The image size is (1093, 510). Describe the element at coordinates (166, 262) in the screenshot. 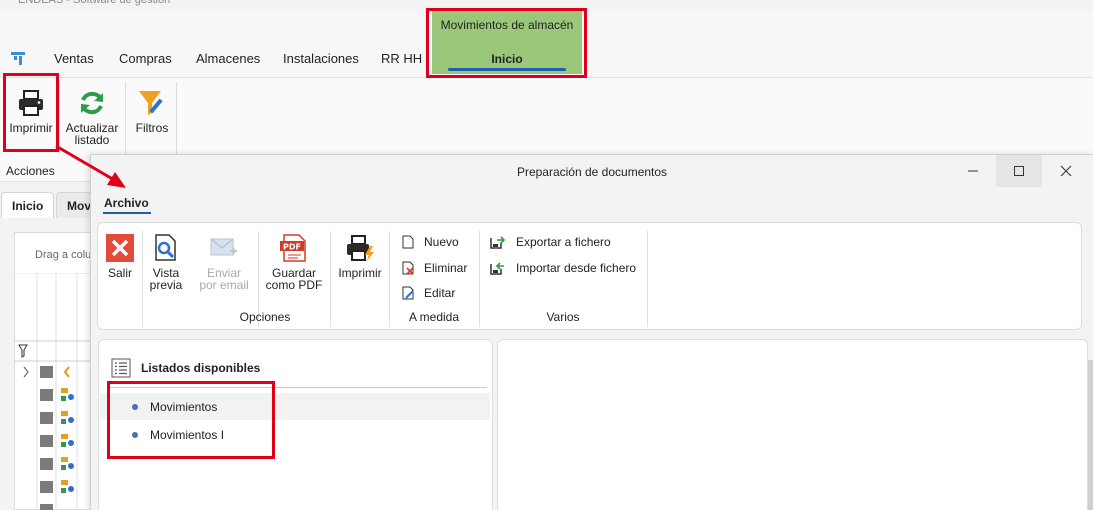

I see `vista-previa-button: Vista previa` at that location.